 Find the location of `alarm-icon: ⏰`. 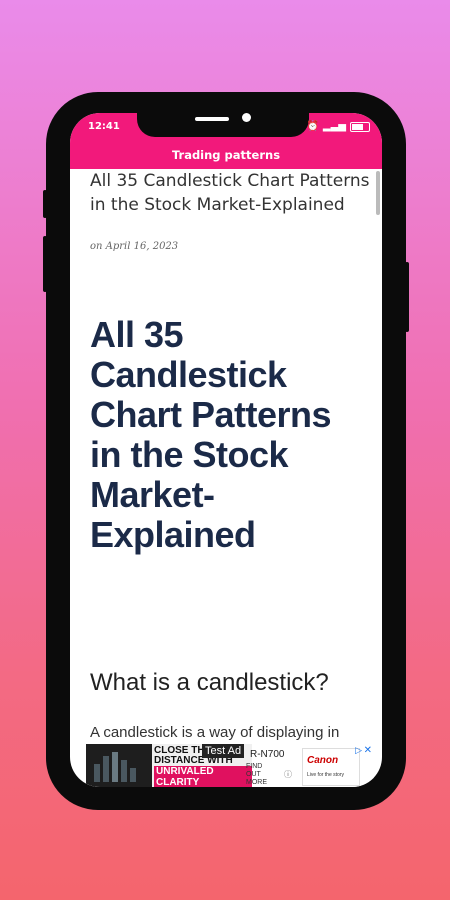

alarm-icon: ⏰ is located at coordinates (312, 126).